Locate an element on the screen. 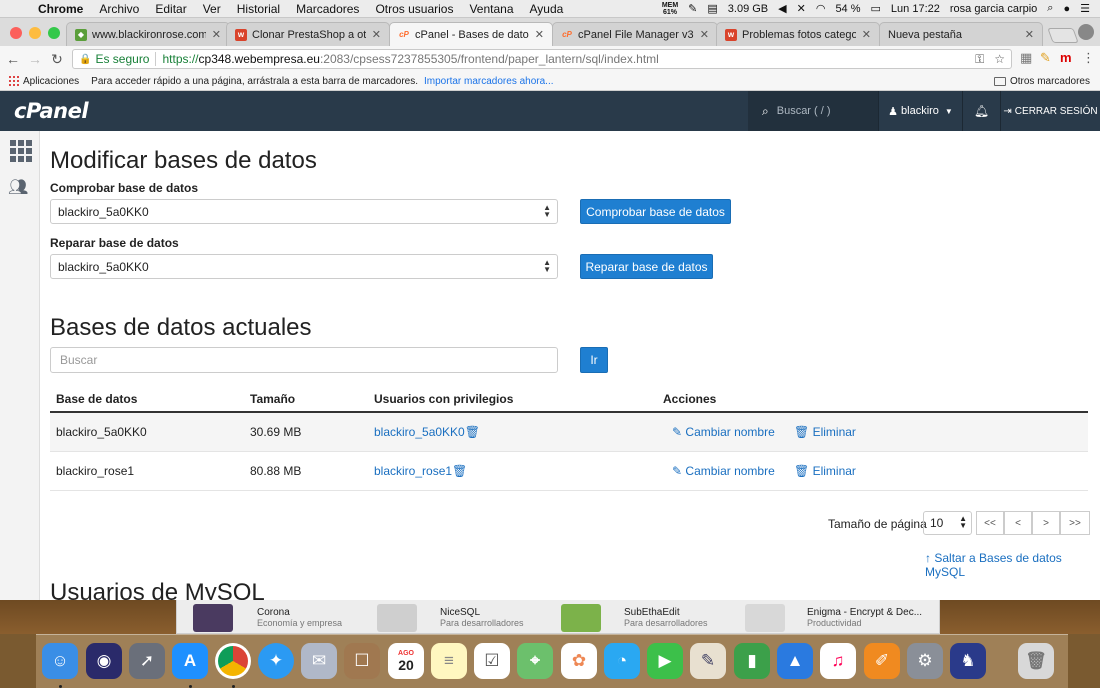 Image resolution: width=1100 pixels, height=688 pixels. last-page-button: >> is located at coordinates (1075, 523).